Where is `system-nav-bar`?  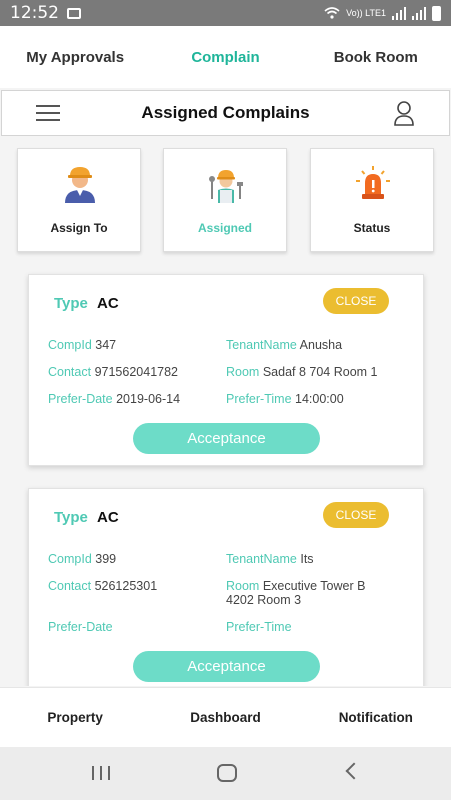
system-nav-bar is located at coordinates (225, 773).